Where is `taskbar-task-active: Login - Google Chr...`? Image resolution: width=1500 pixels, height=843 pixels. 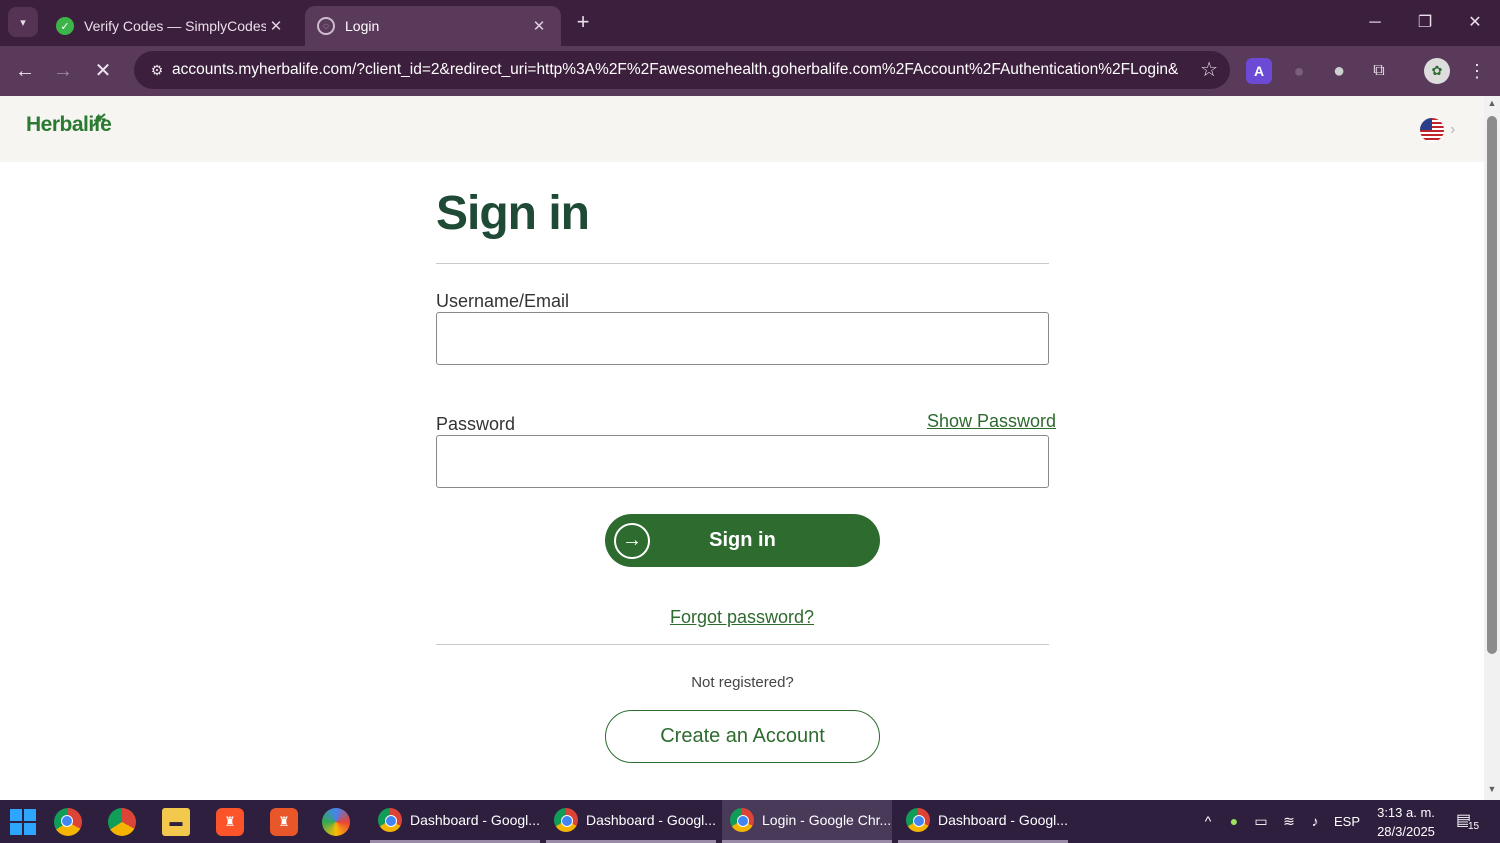 taskbar-task-active: Login - Google Chr... is located at coordinates (807, 821).